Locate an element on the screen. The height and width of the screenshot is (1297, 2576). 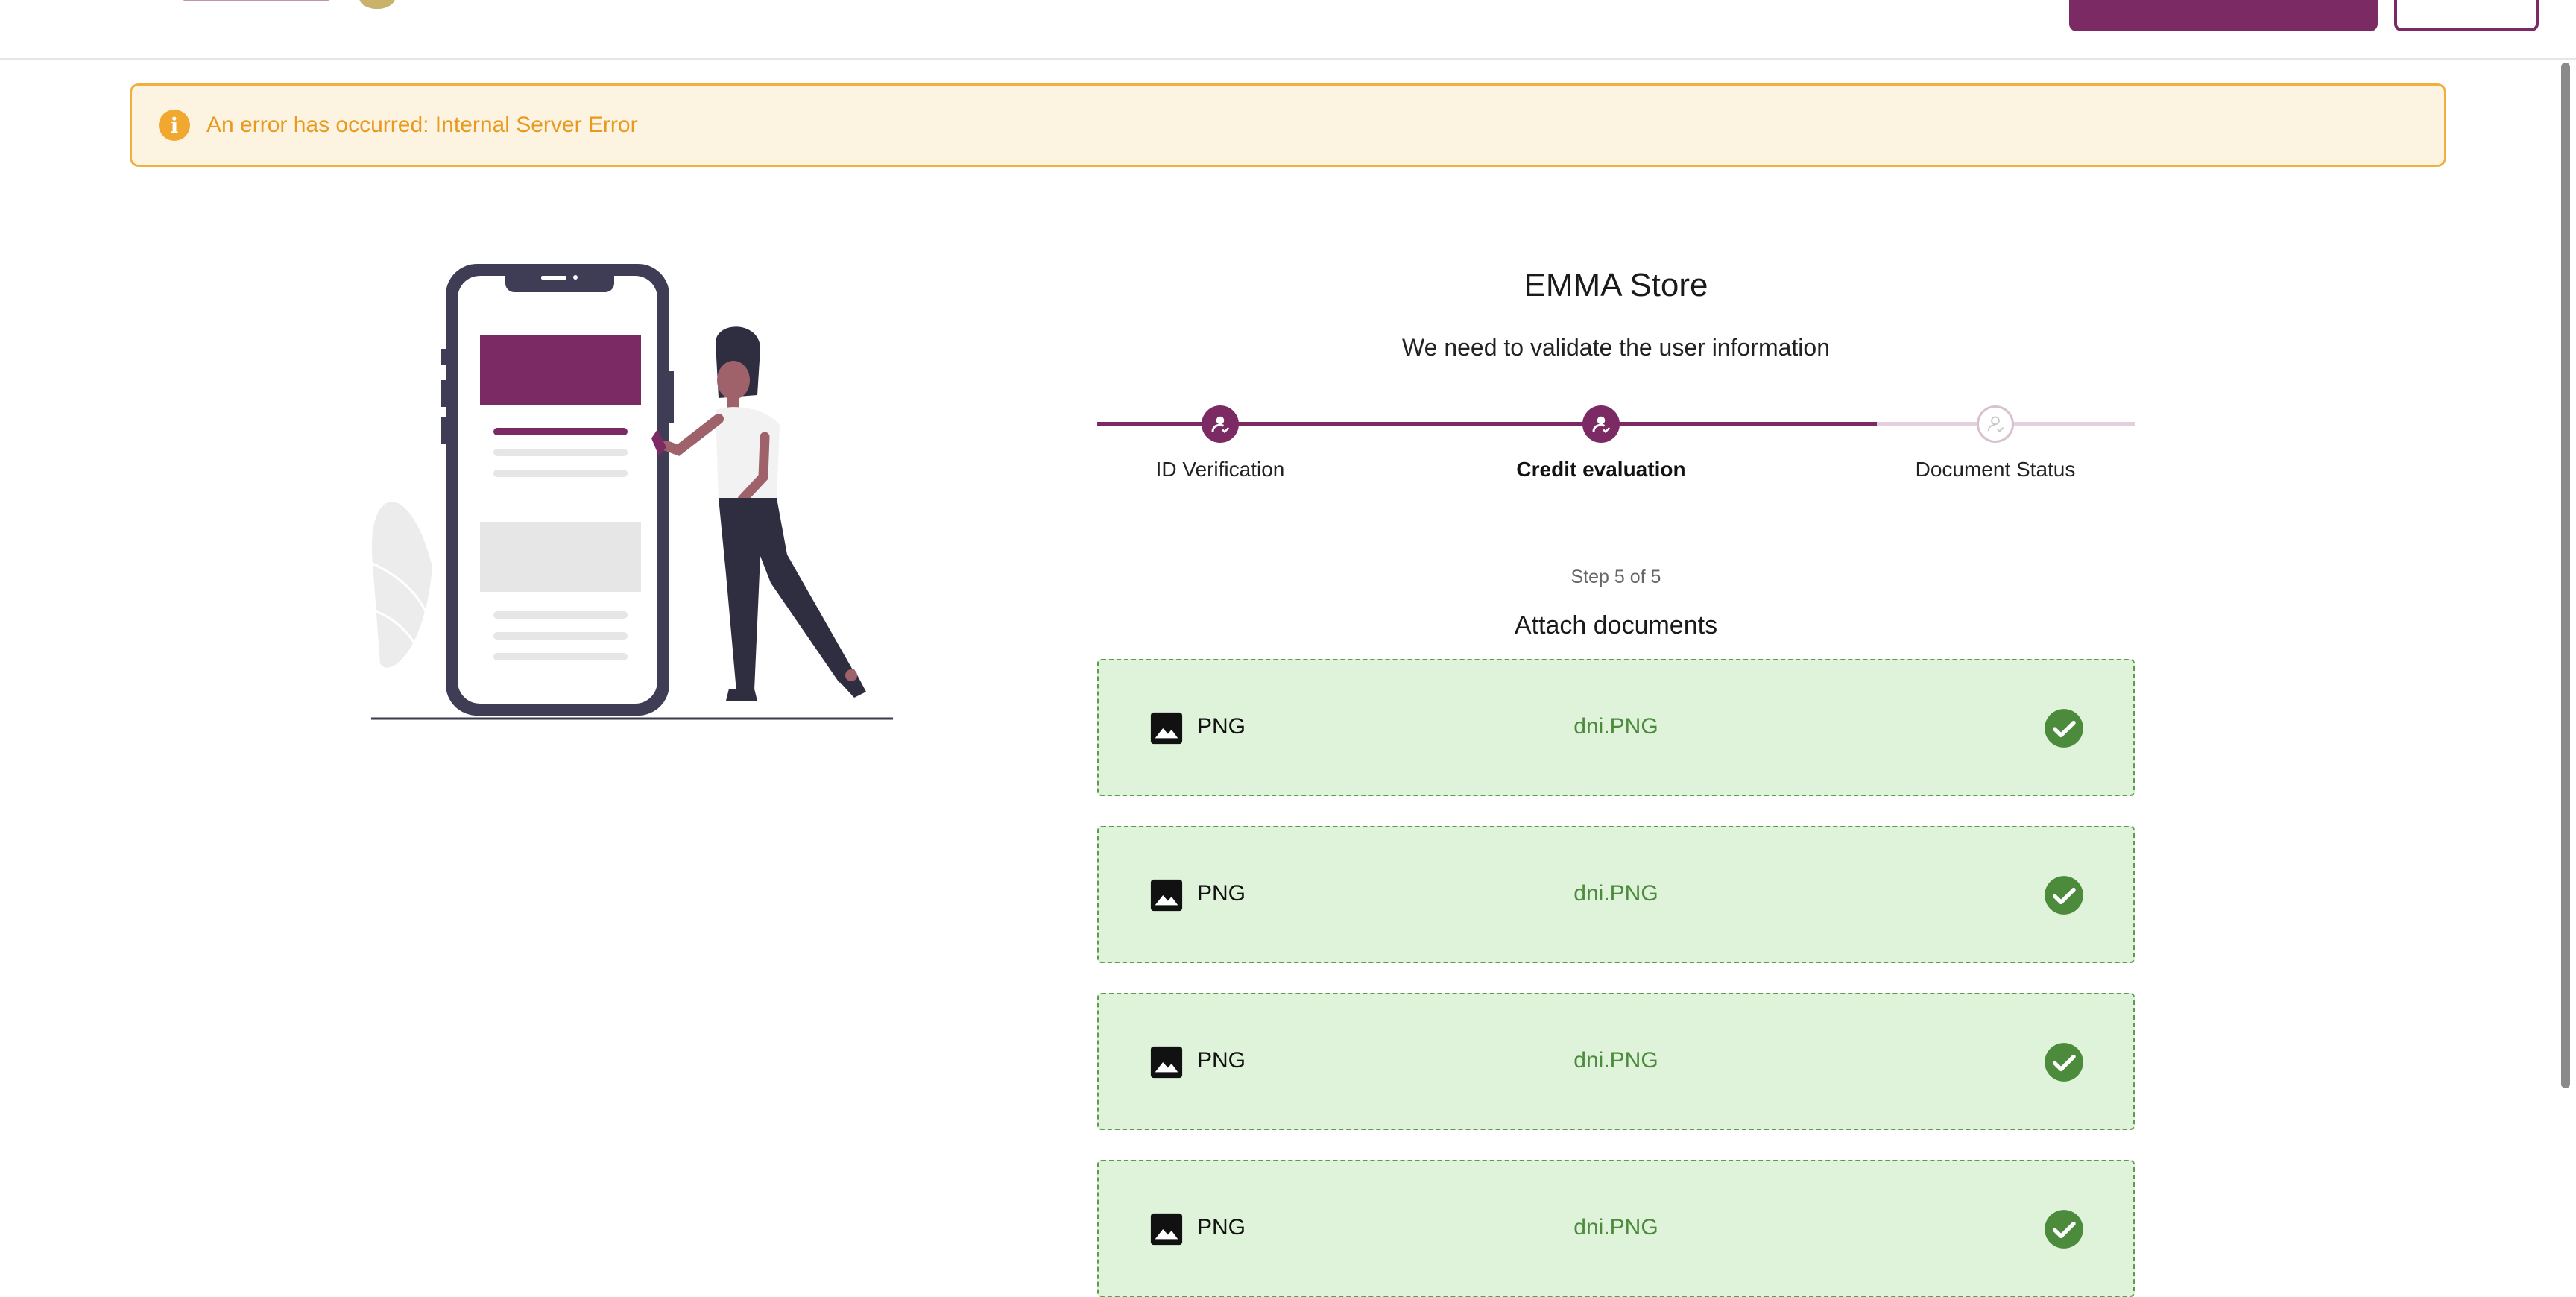
step-counter: Step 5 of 5 is located at coordinates (1615, 577).